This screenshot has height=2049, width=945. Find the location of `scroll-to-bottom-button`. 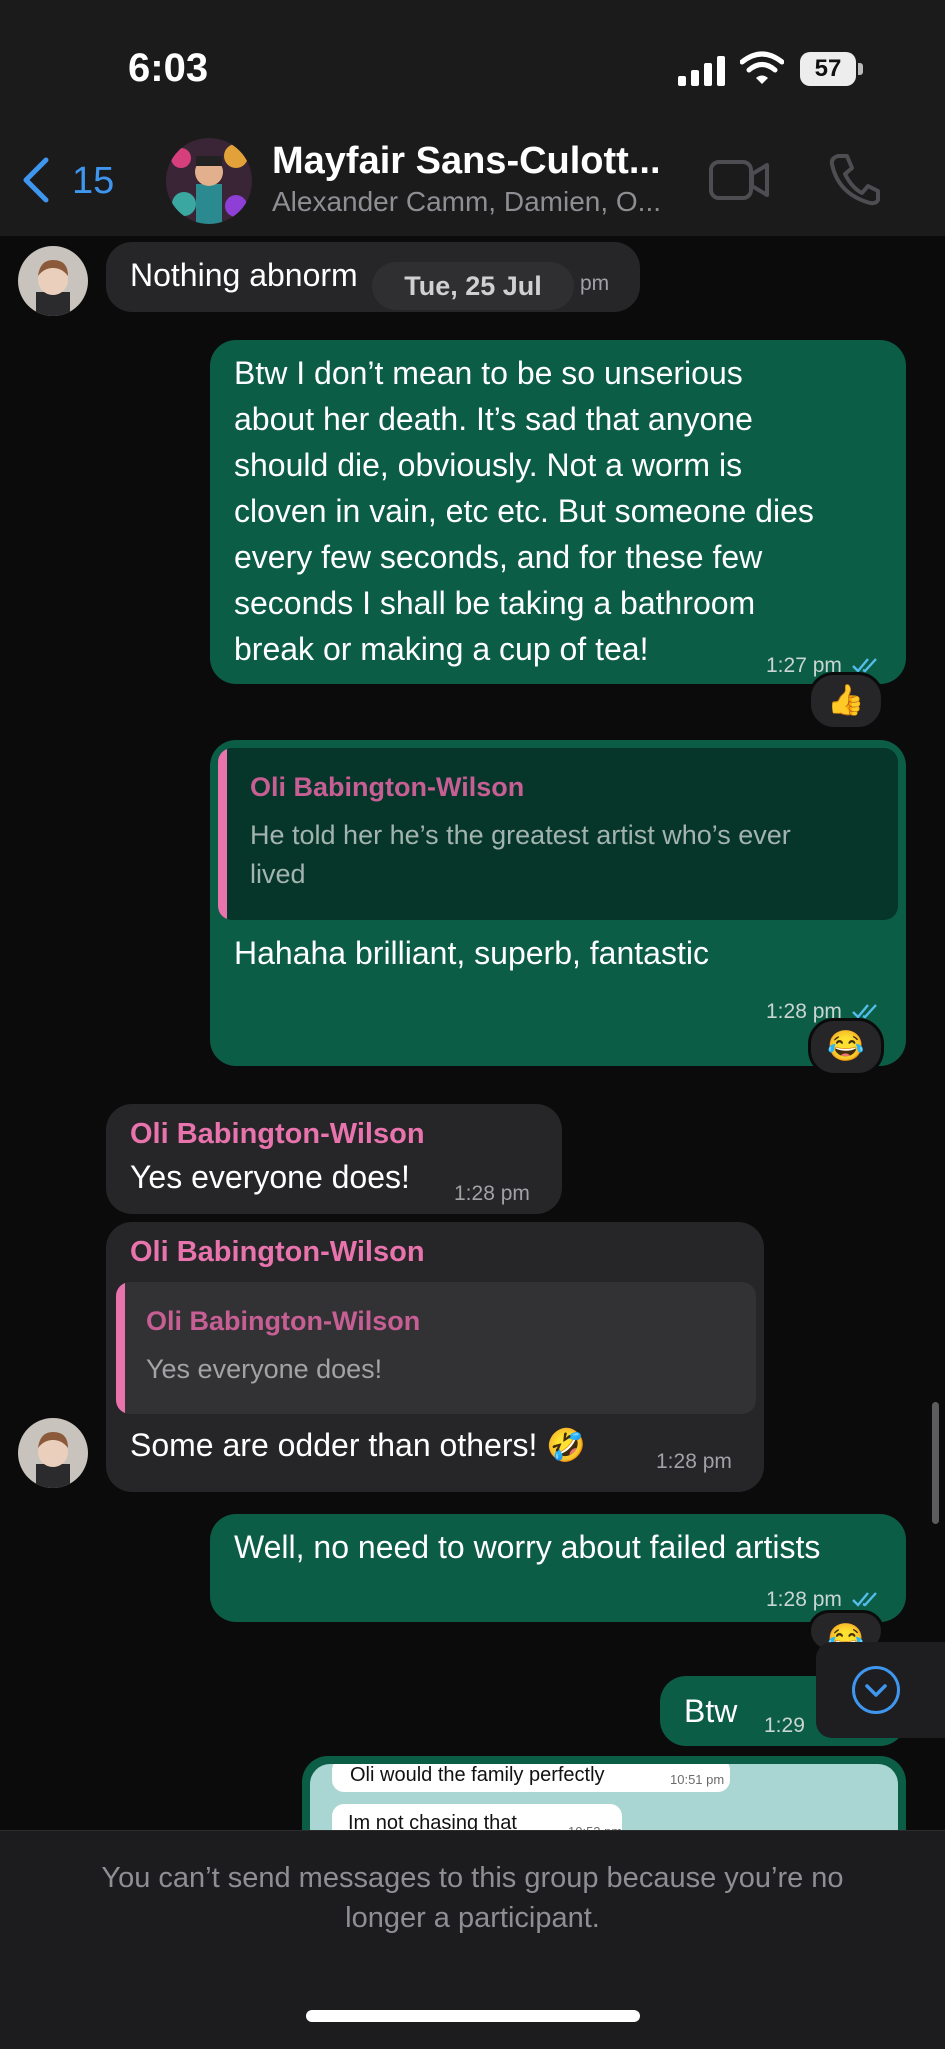

scroll-to-bottom-button is located at coordinates (880, 1690).